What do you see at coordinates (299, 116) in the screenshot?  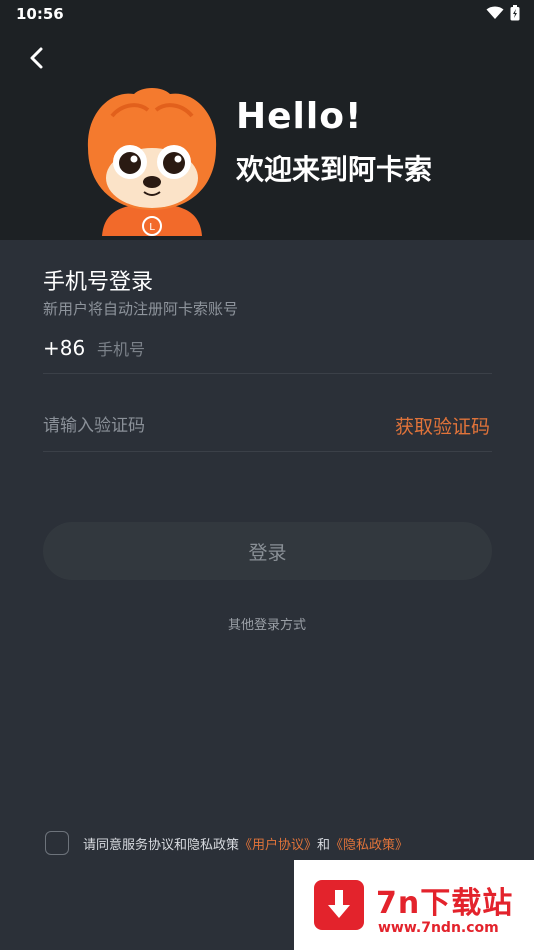 I see `greeting-title: Hello!` at bounding box center [299, 116].